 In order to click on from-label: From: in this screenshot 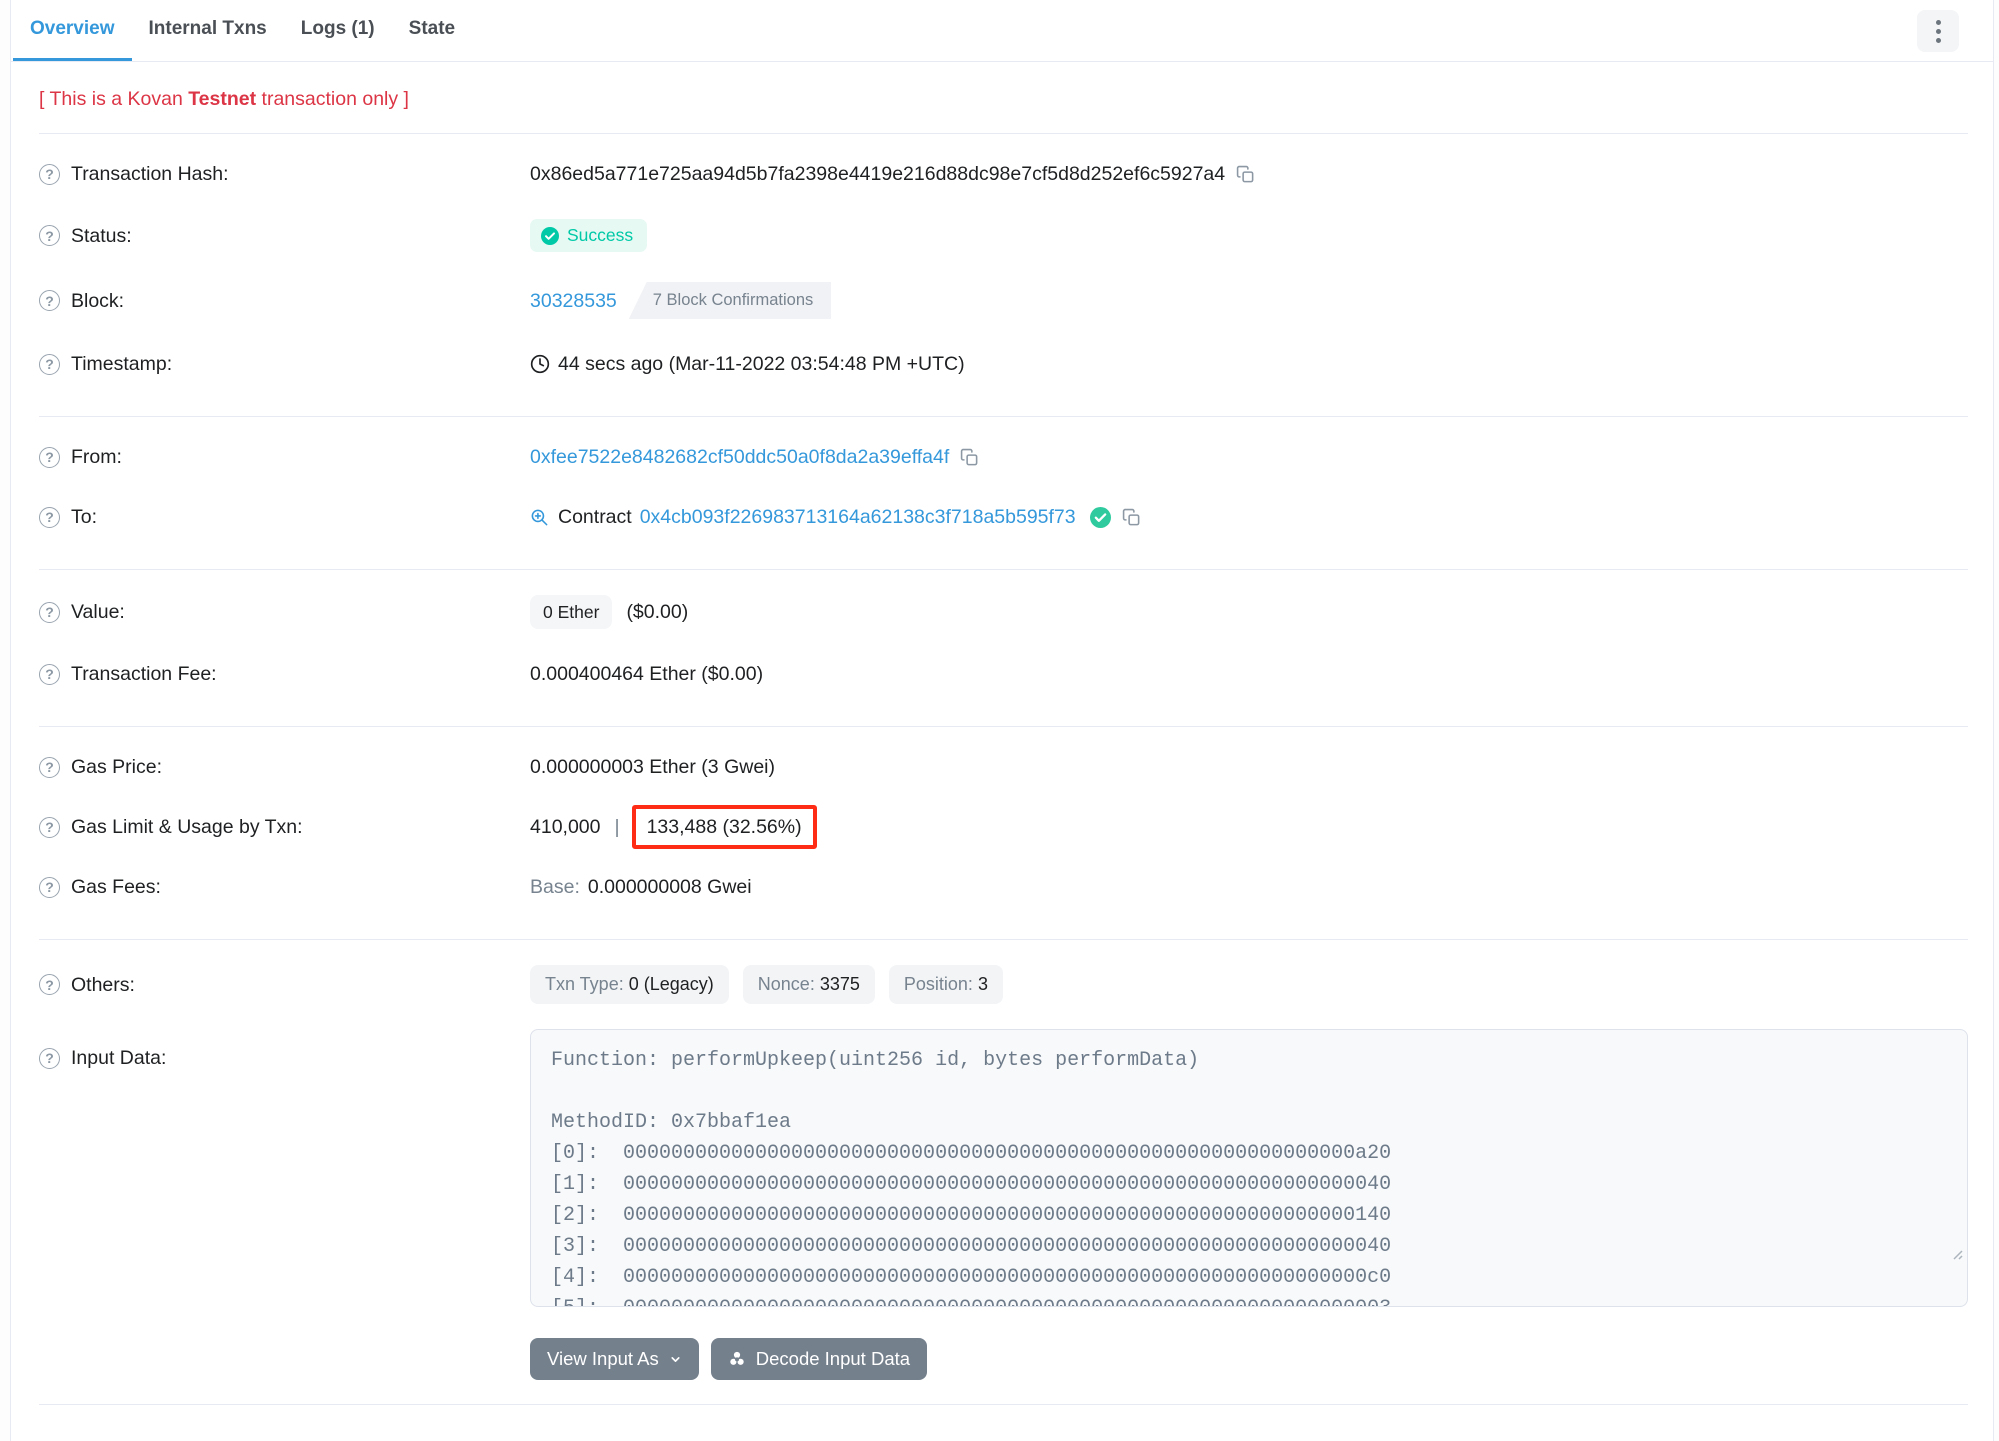, I will do `click(96, 457)`.